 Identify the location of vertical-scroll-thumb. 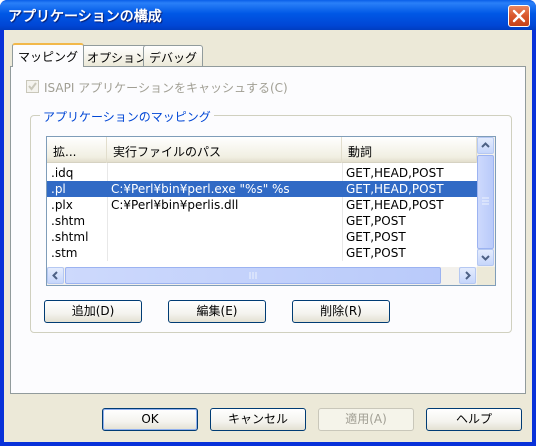
(485, 202).